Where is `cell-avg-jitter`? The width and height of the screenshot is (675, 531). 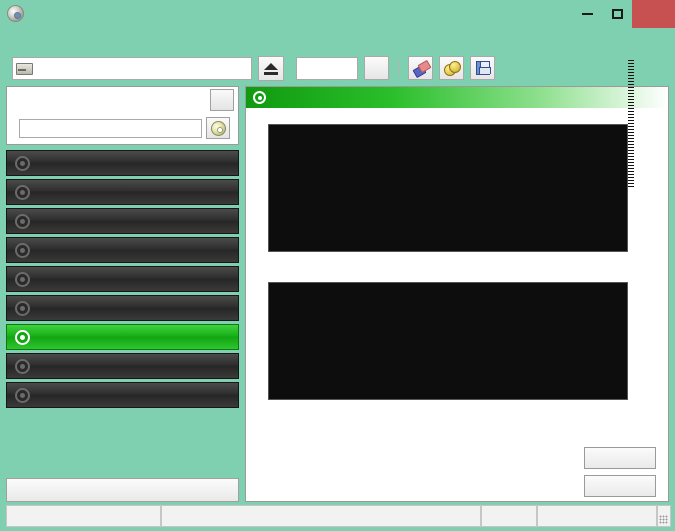
cell-avg-jitter is located at coordinates (377, 448).